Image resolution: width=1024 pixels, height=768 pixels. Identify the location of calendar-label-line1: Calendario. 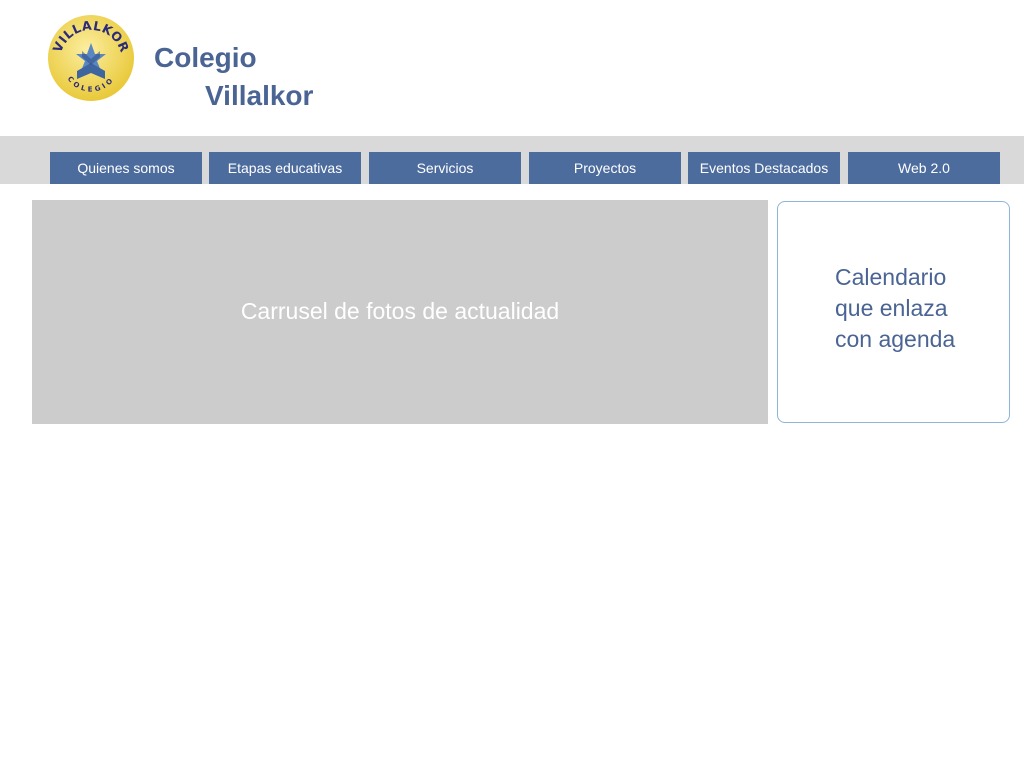
(891, 277).